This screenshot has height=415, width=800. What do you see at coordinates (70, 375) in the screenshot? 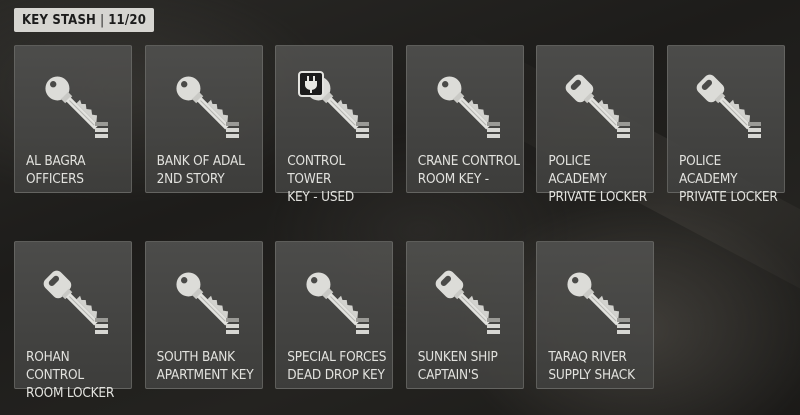
I see `key-label: ROHAN CONTROL ROOM LOCKER` at bounding box center [70, 375].